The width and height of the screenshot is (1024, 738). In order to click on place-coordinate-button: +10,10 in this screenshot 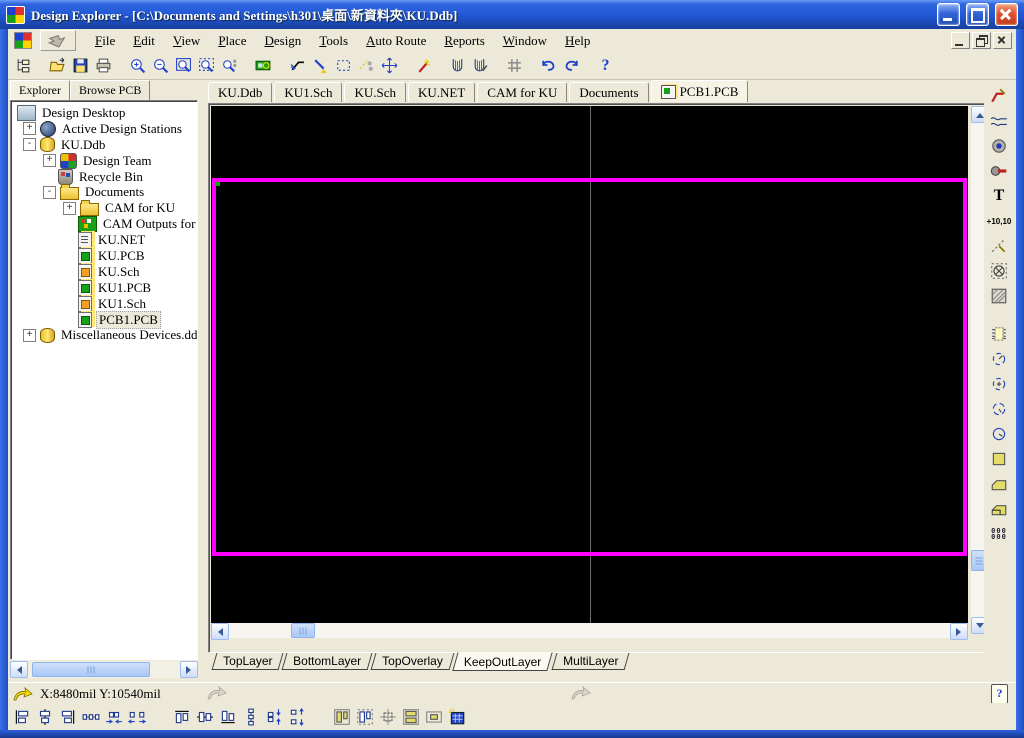, I will do `click(999, 221)`.